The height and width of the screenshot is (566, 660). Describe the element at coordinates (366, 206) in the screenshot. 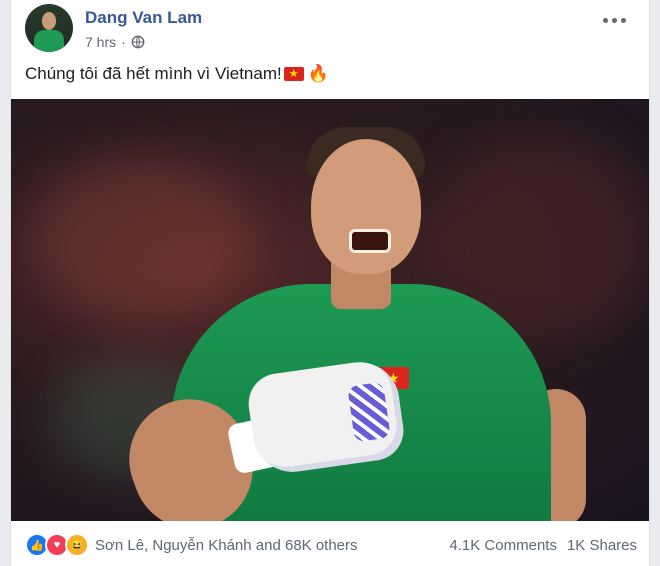

I see `player-head` at that location.